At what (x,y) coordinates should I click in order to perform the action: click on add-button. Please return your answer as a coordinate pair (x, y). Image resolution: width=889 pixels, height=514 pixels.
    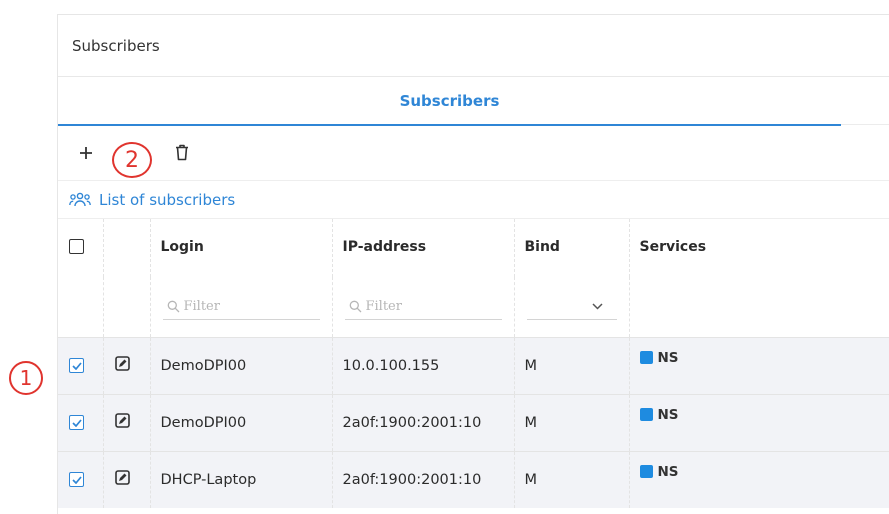
    Looking at the image, I should click on (86, 153).